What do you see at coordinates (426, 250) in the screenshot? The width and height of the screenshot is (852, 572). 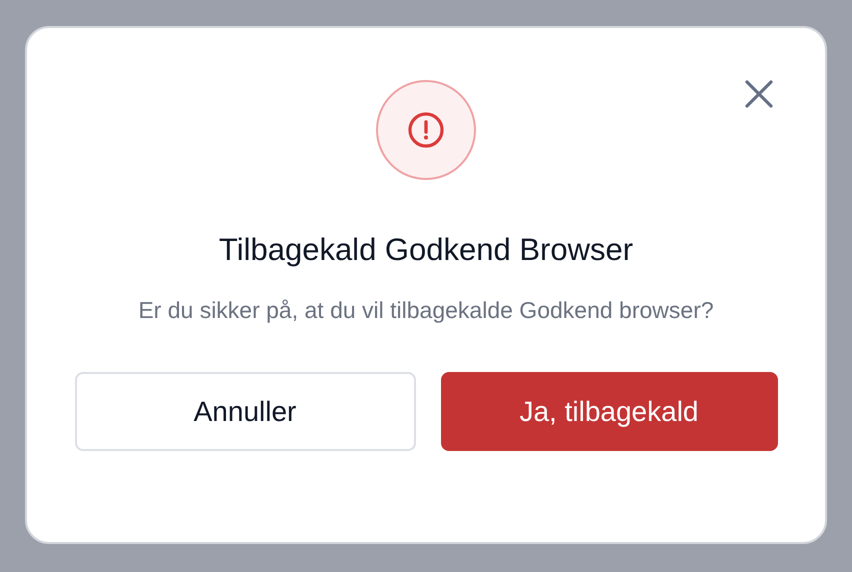 I see `dialog-title: Tilbagekald Godkend Browser` at bounding box center [426, 250].